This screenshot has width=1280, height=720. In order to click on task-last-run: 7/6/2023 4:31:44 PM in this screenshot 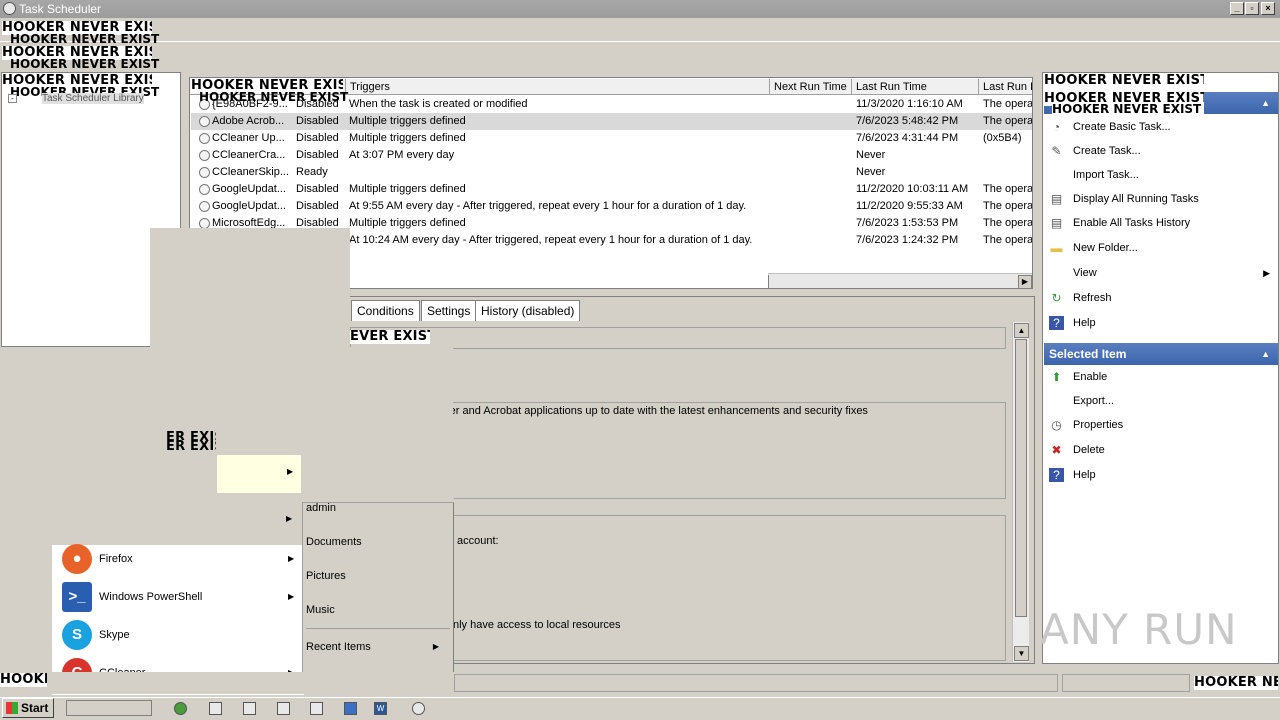, I will do `click(907, 138)`.